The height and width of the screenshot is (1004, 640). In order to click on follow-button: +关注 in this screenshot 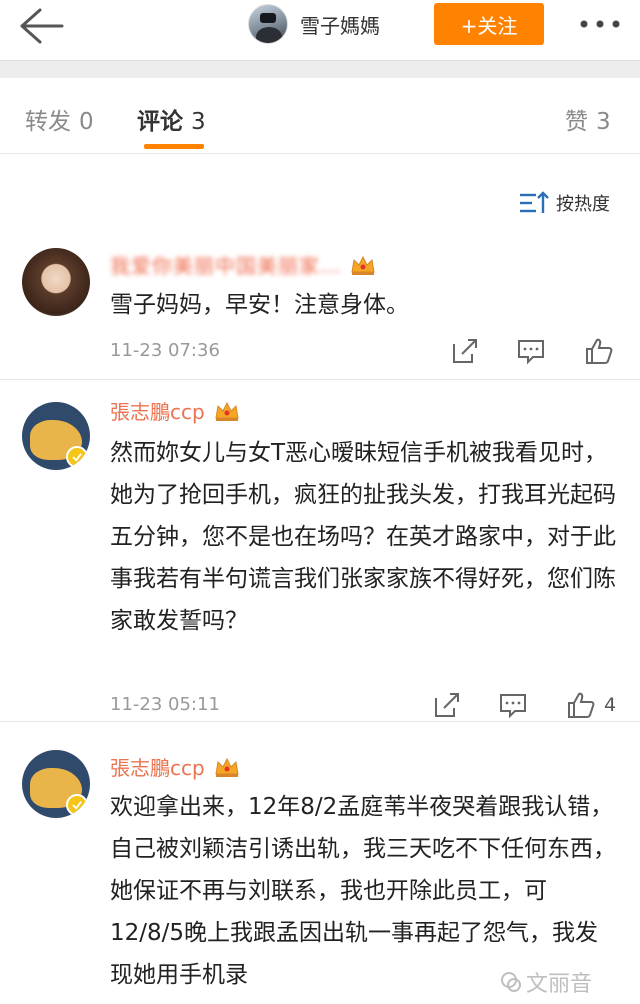, I will do `click(489, 24)`.